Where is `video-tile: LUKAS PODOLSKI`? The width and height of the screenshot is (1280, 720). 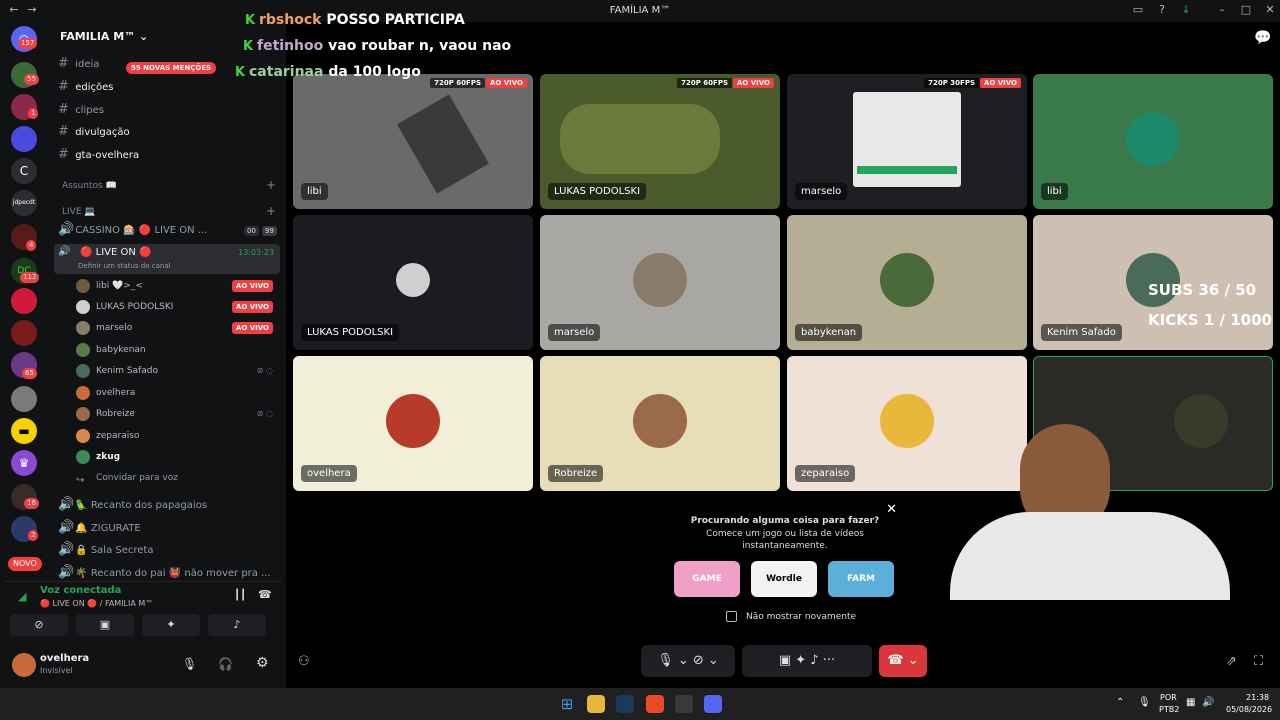 video-tile: LUKAS PODOLSKI is located at coordinates (413, 282).